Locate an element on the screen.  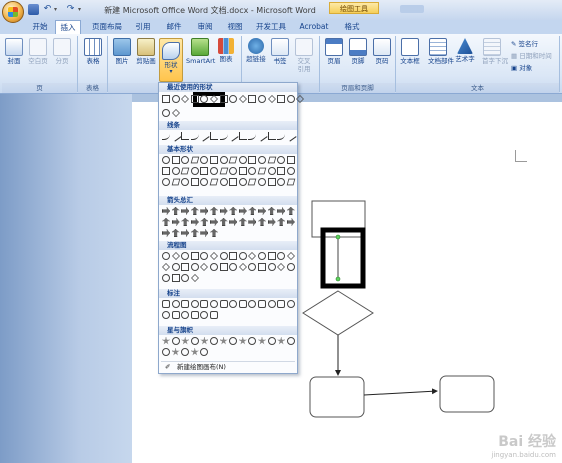
clip-art-button: 剪贴画 is located at coordinates (146, 51).